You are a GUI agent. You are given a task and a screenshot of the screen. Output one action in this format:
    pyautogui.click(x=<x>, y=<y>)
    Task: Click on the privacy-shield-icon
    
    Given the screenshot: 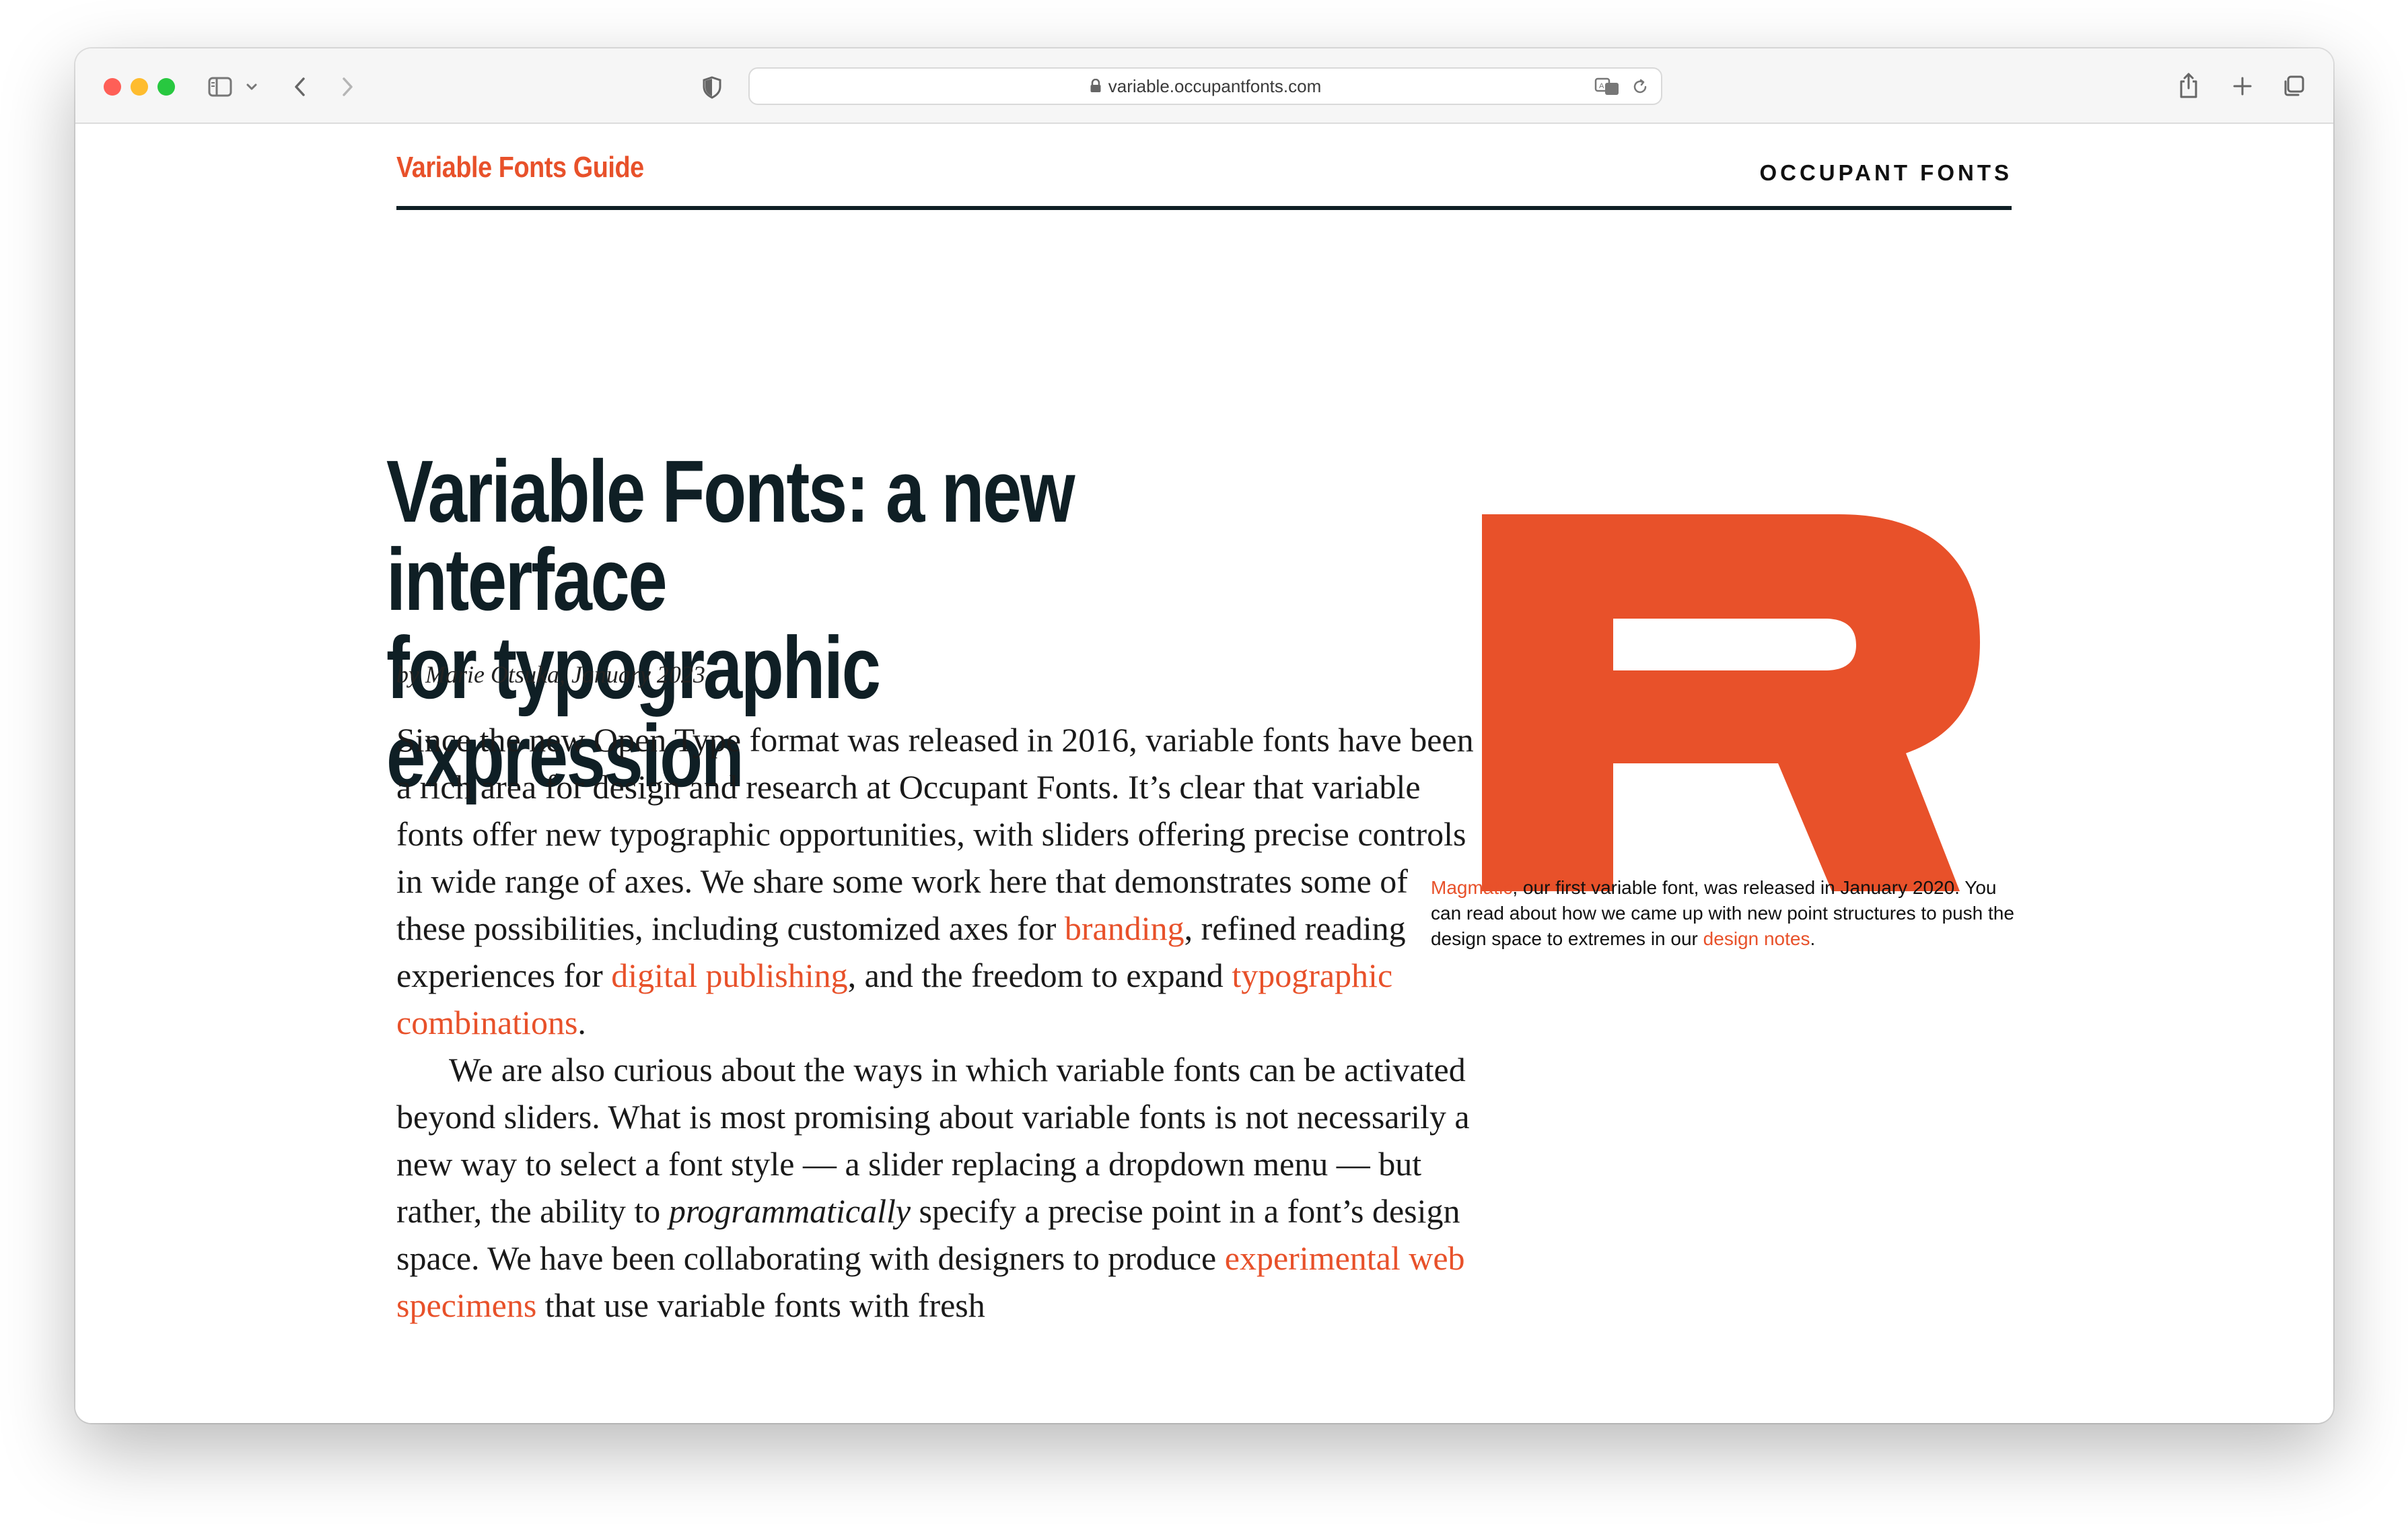 What is the action you would take?
    pyautogui.click(x=712, y=87)
    